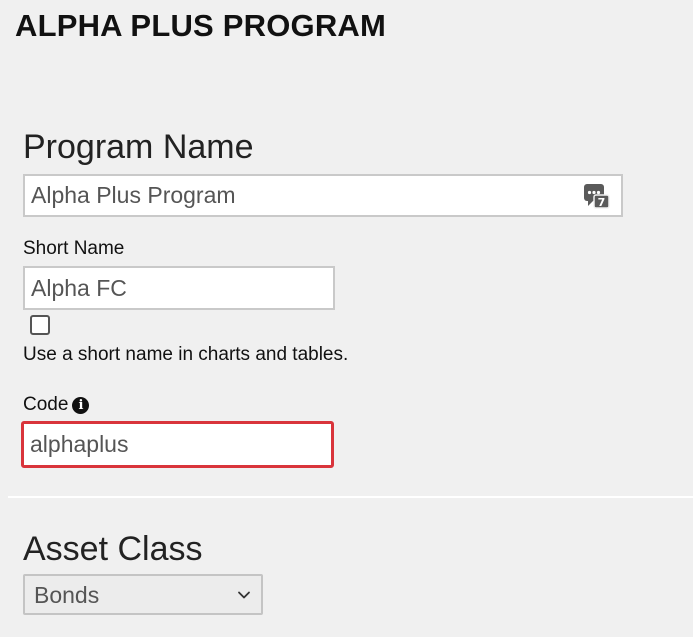 The width and height of the screenshot is (693, 637). Describe the element at coordinates (81, 405) in the screenshot. I see `info-icon: i` at that location.